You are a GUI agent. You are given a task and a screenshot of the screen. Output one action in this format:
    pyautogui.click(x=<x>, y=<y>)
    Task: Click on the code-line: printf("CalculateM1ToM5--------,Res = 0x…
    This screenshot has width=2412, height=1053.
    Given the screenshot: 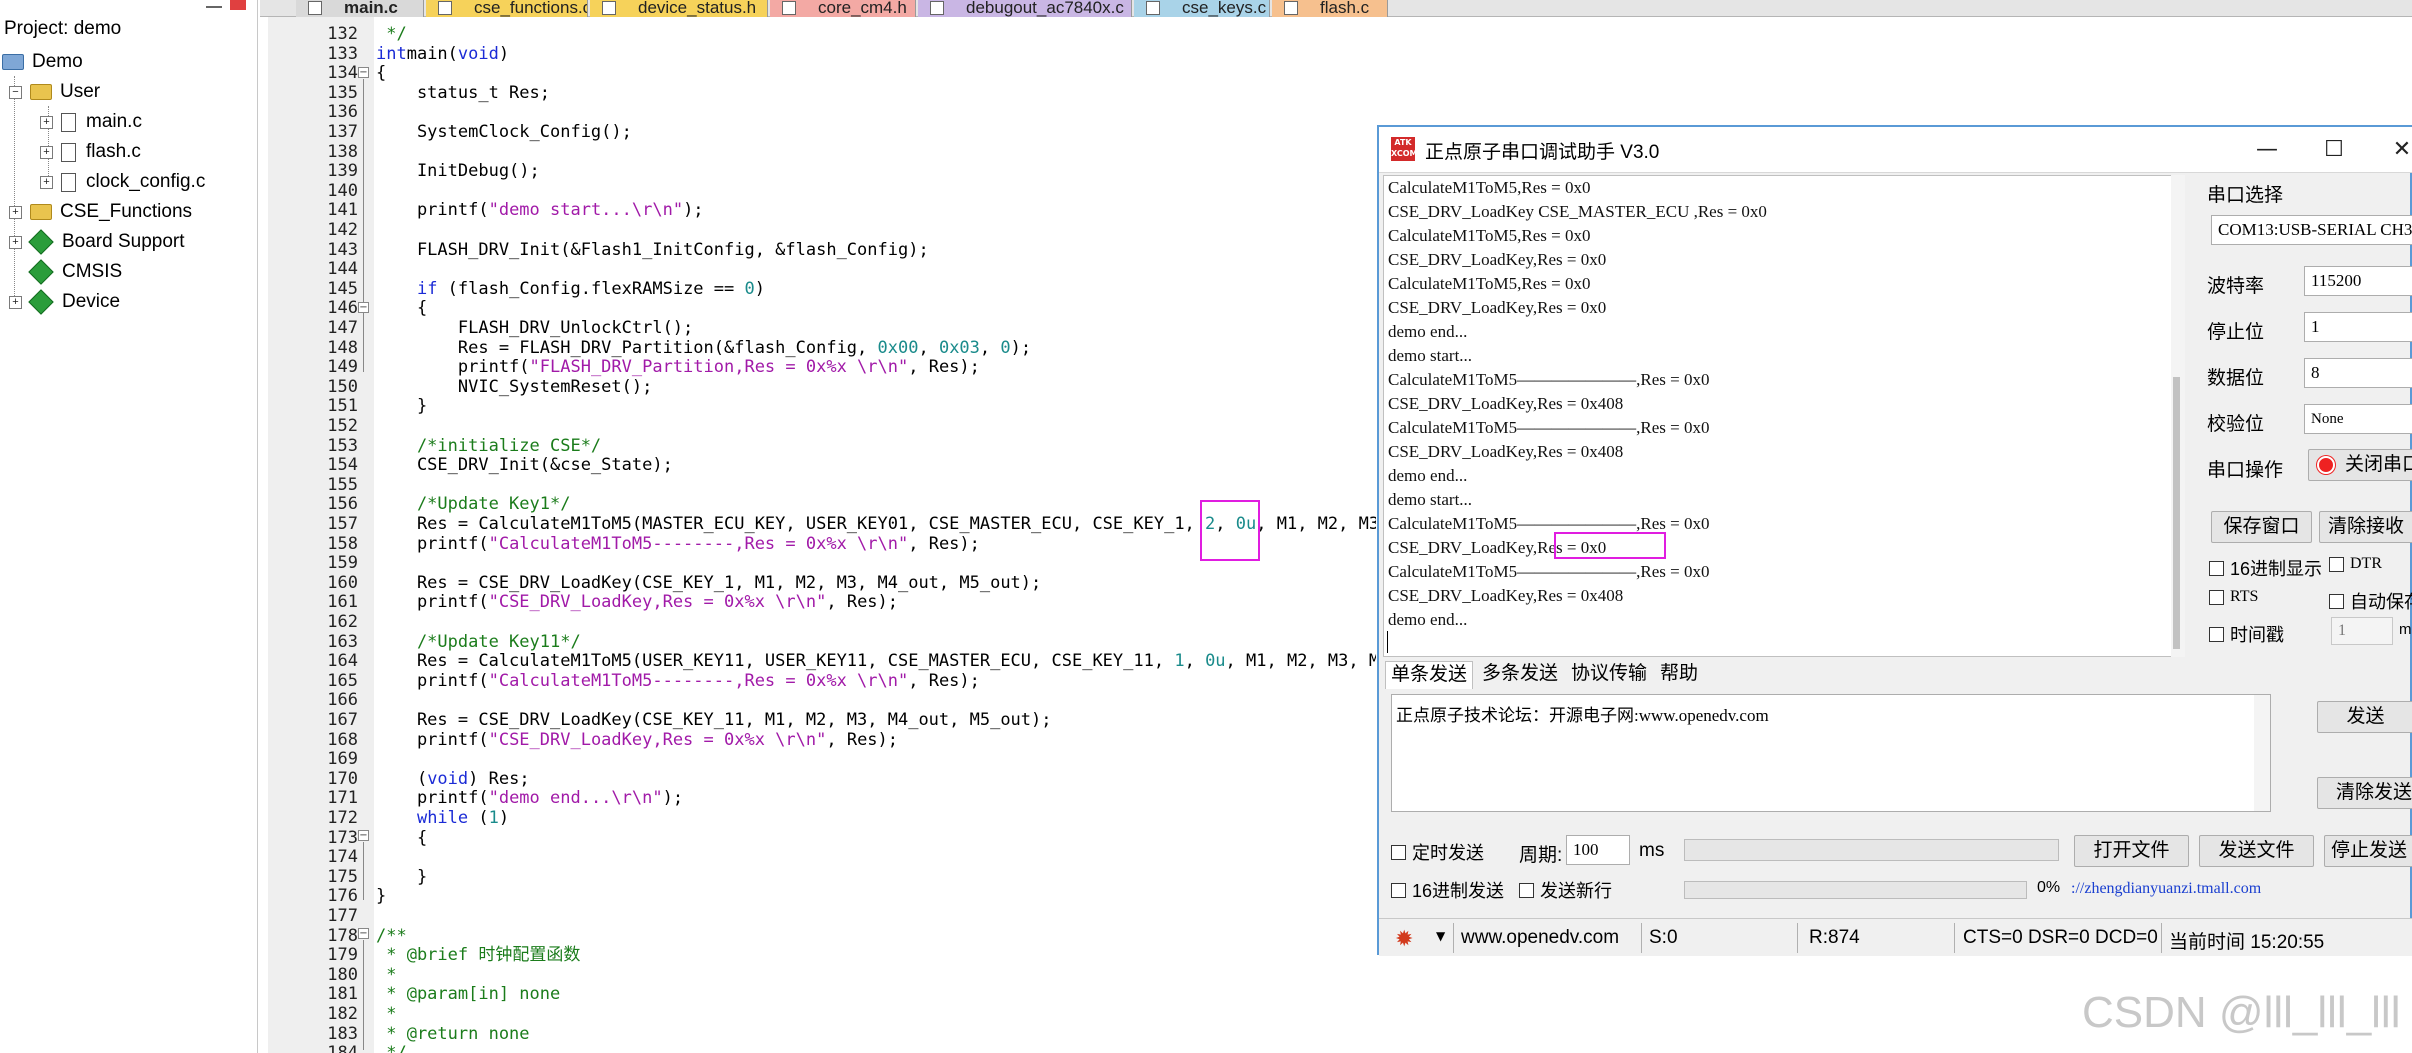 What is the action you would take?
    pyautogui.click(x=678, y=543)
    